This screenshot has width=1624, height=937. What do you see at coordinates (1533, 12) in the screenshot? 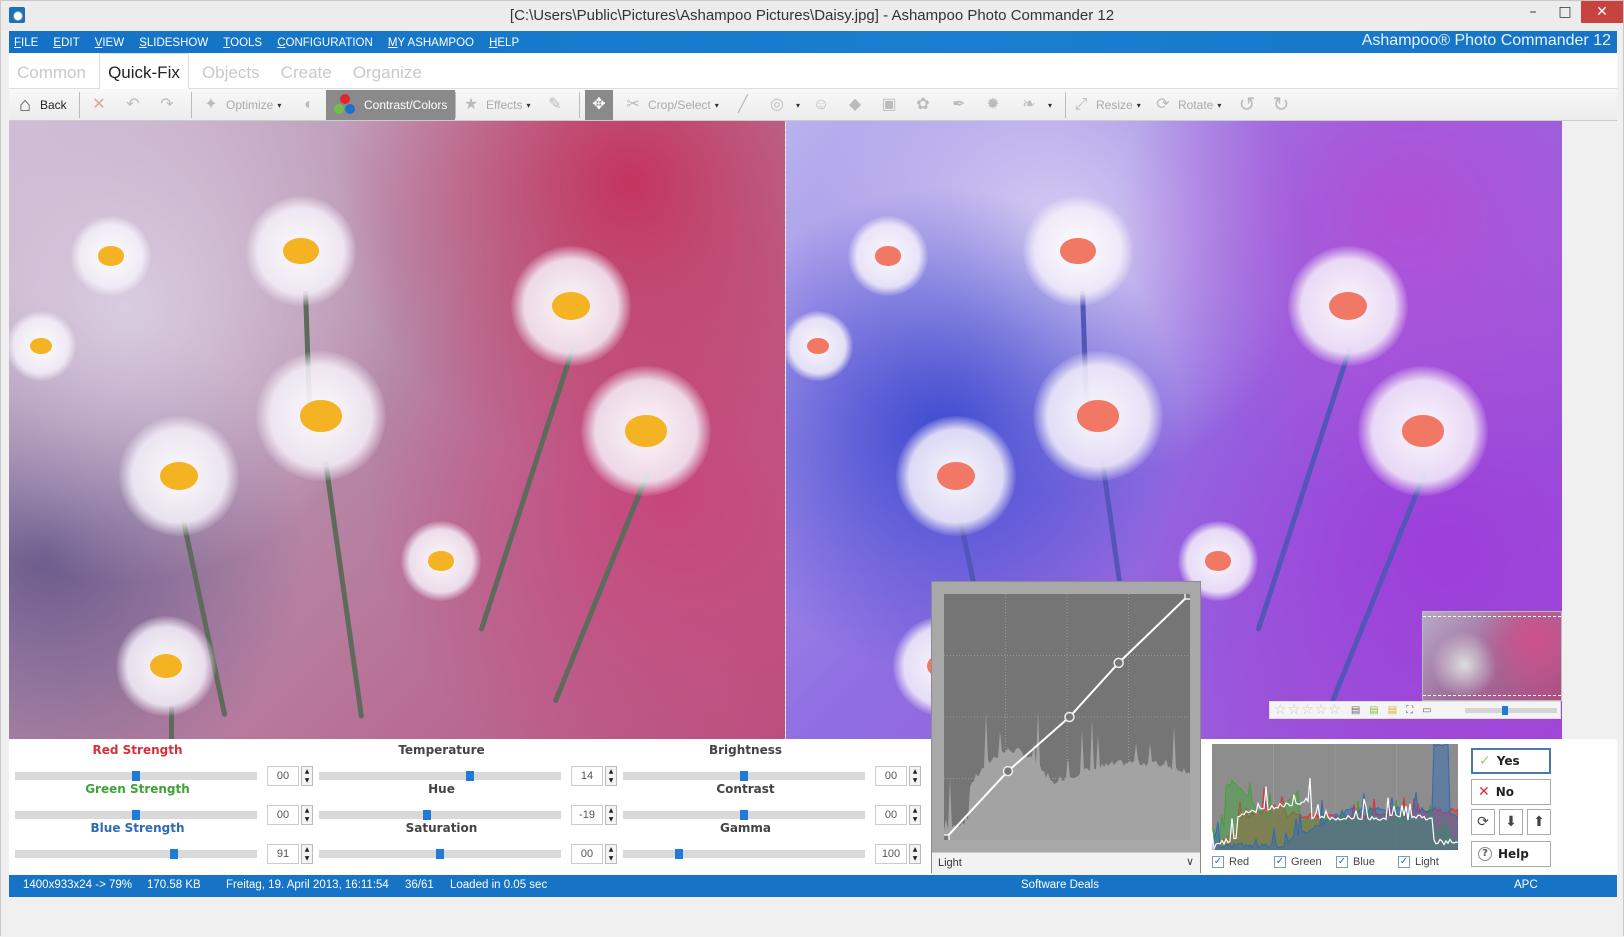
I see `minimize-button: –` at bounding box center [1533, 12].